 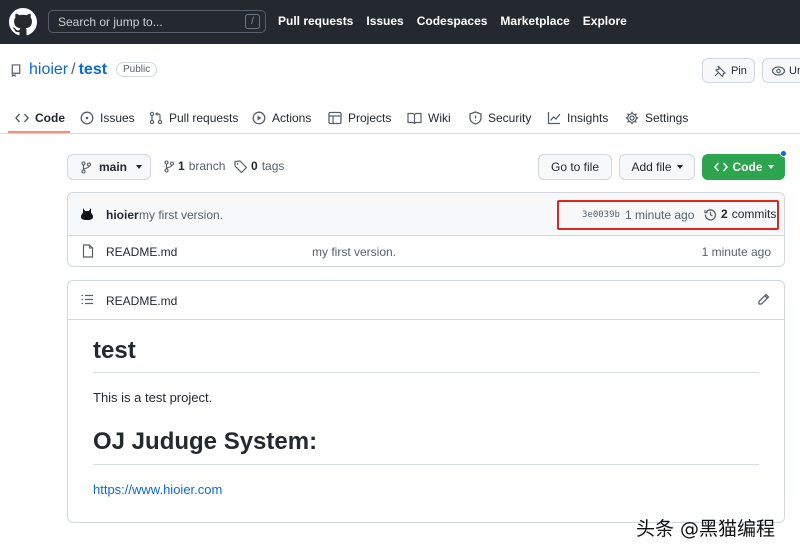 What do you see at coordinates (605, 21) in the screenshot?
I see `nav-explore: Explore` at bounding box center [605, 21].